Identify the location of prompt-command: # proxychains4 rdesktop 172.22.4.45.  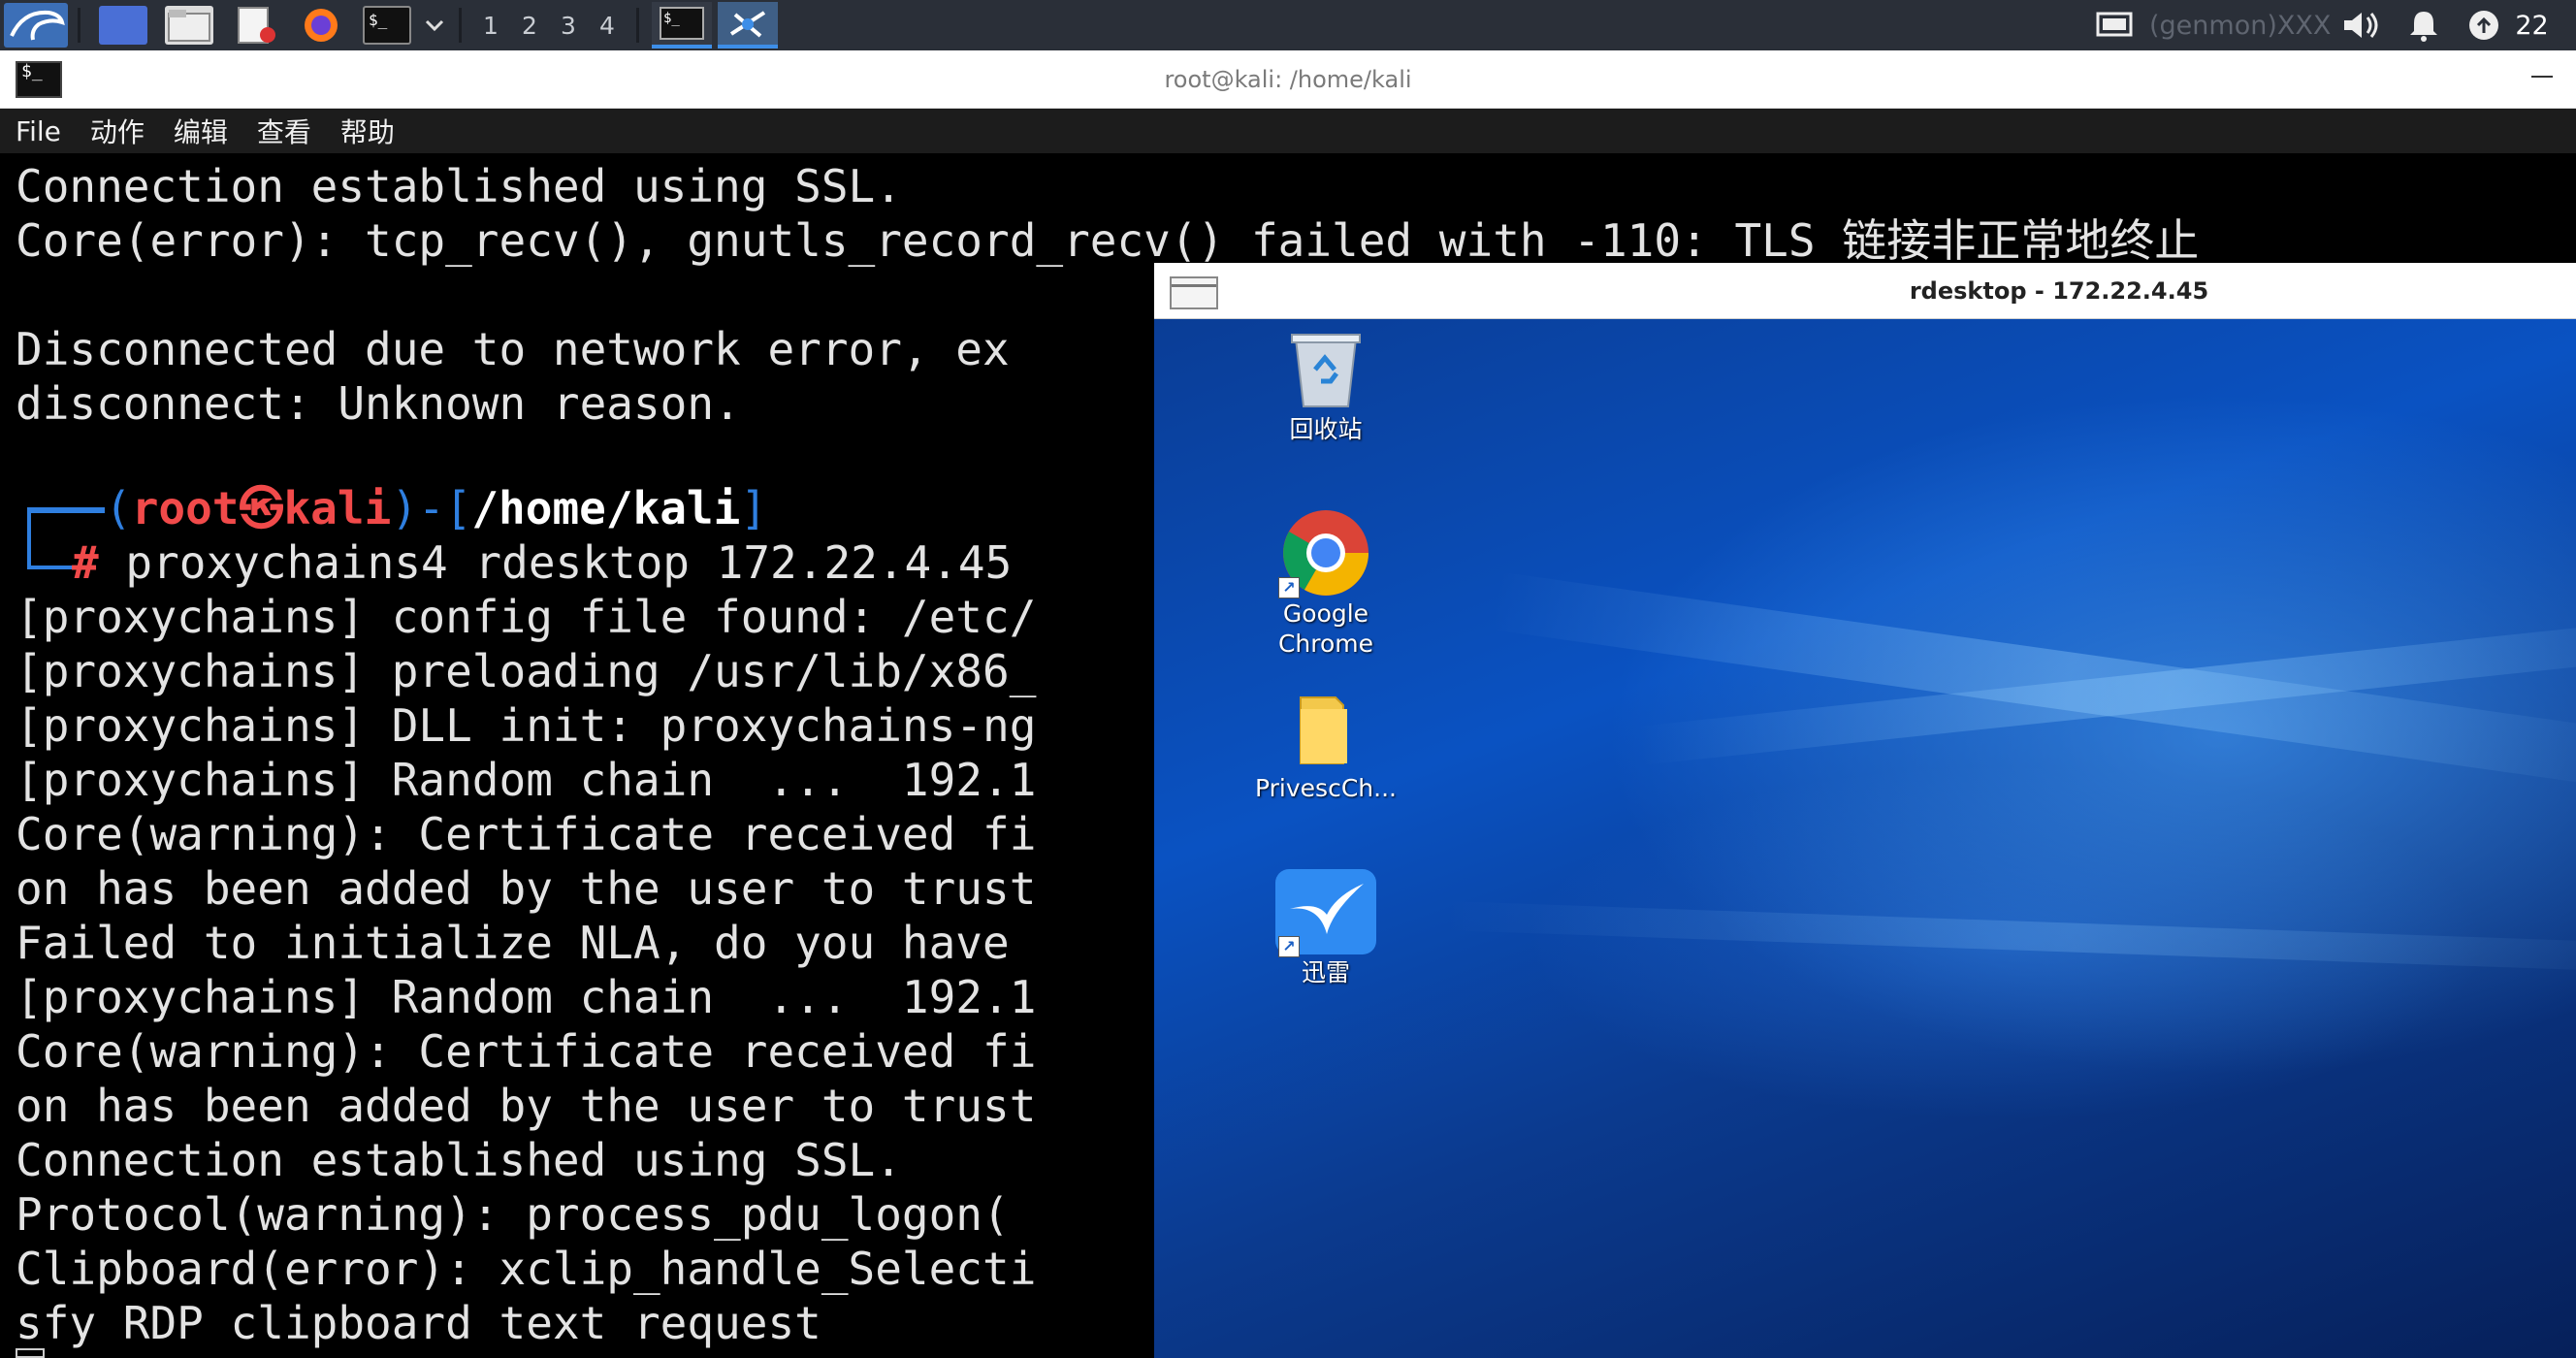
(542, 562).